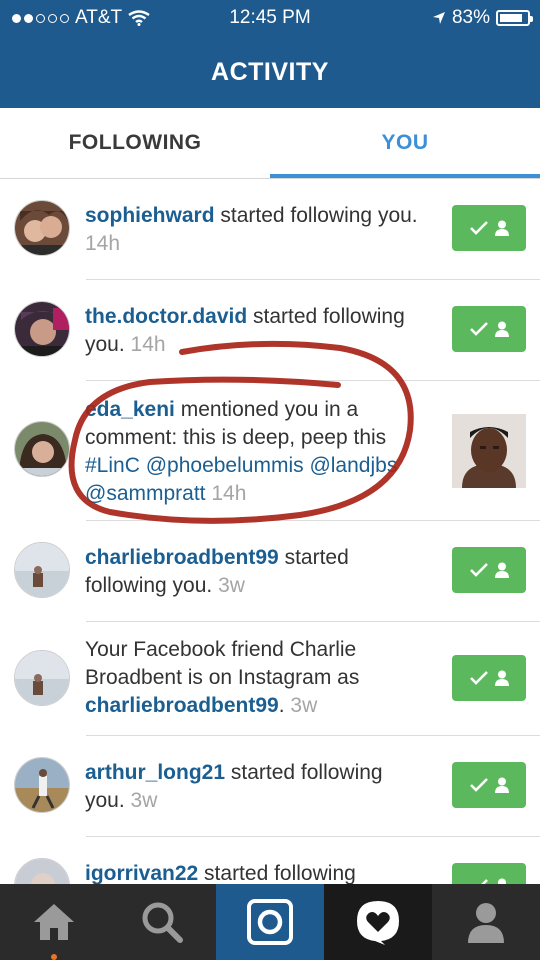  I want to click on search-icon, so click(162, 922).